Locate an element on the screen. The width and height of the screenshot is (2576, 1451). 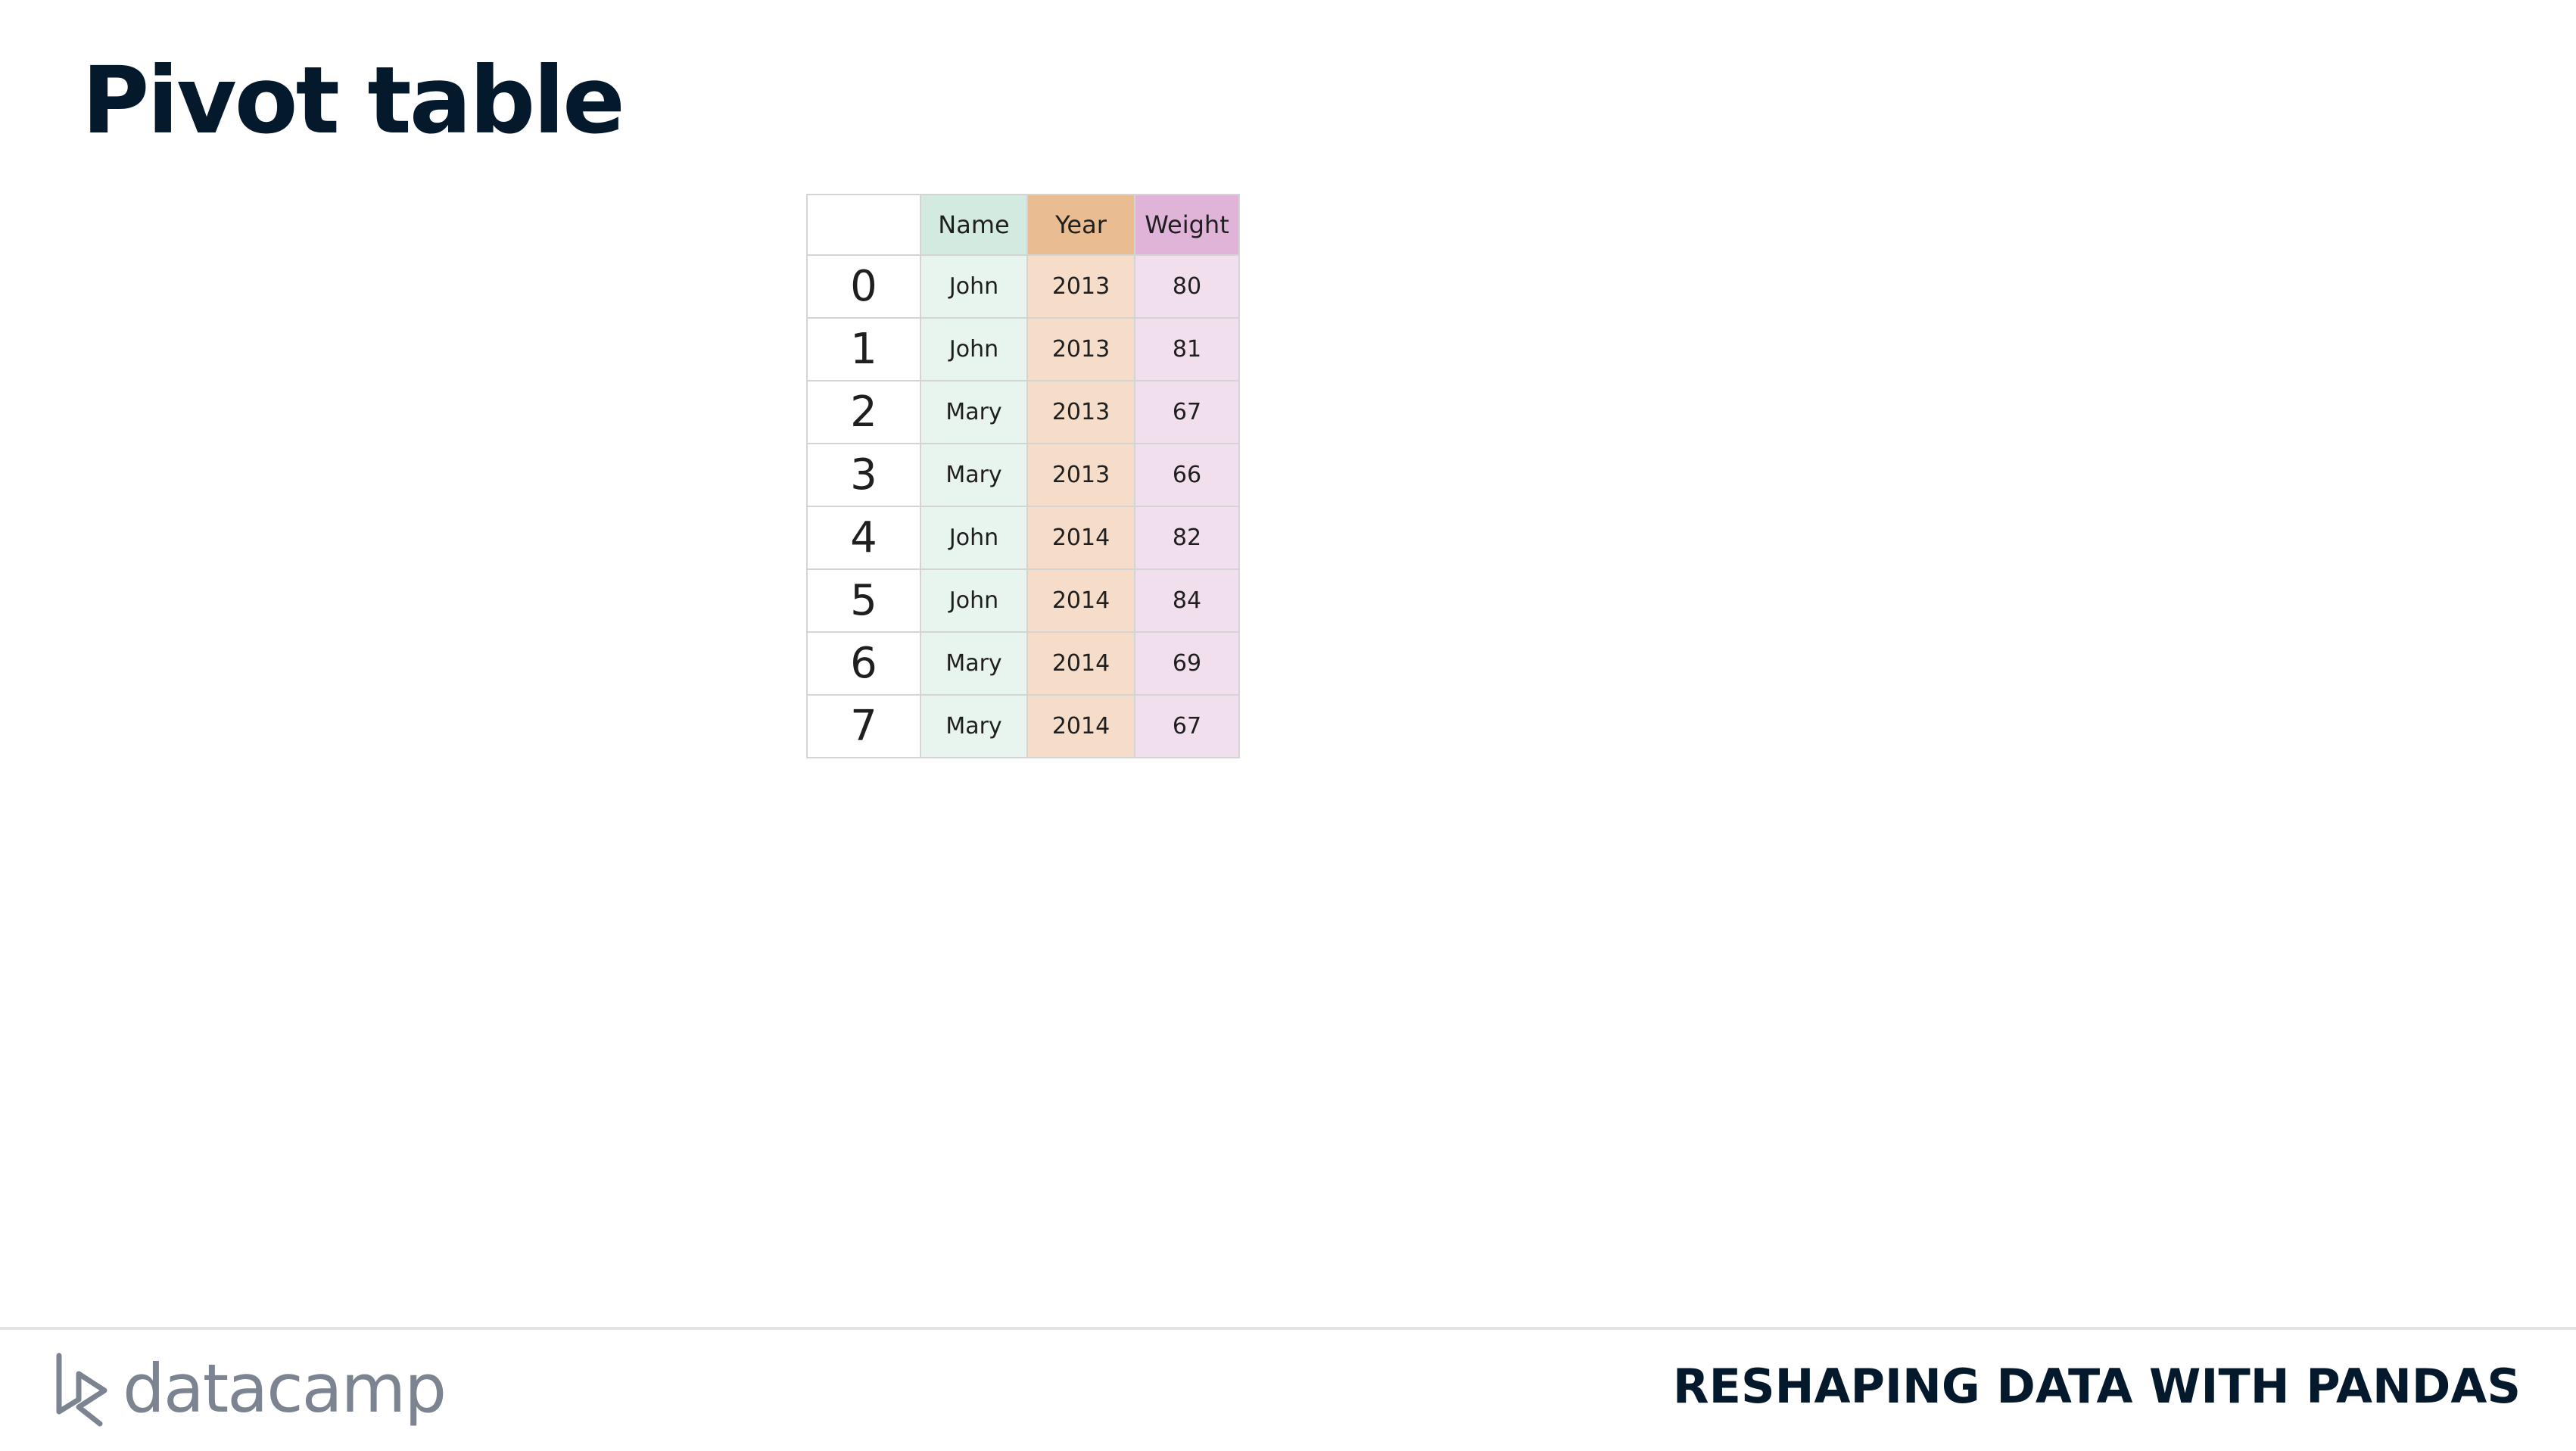
datacamp-logo-icon is located at coordinates (81, 1390).